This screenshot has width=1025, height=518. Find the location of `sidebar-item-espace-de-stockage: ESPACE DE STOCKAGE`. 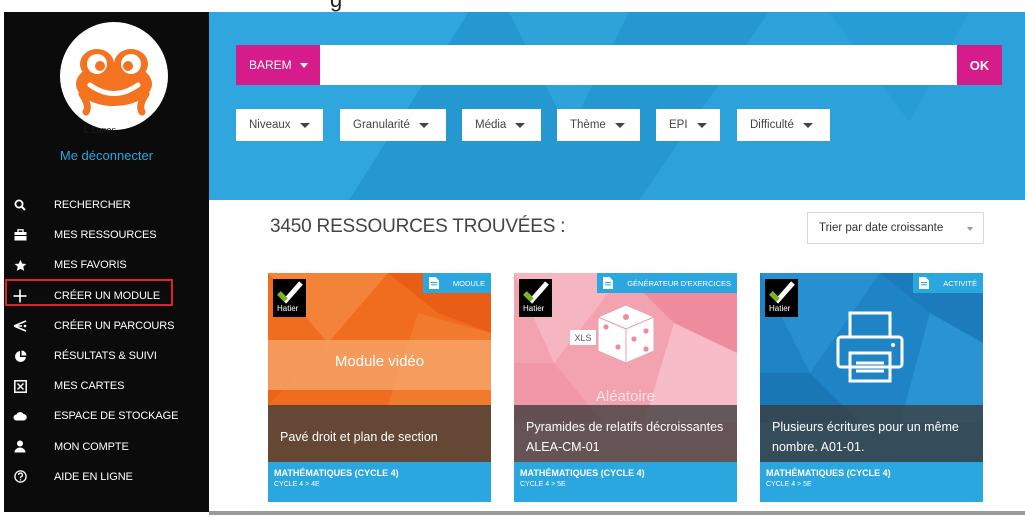

sidebar-item-espace-de-stockage: ESPACE DE STOCKAGE is located at coordinates (106, 416).